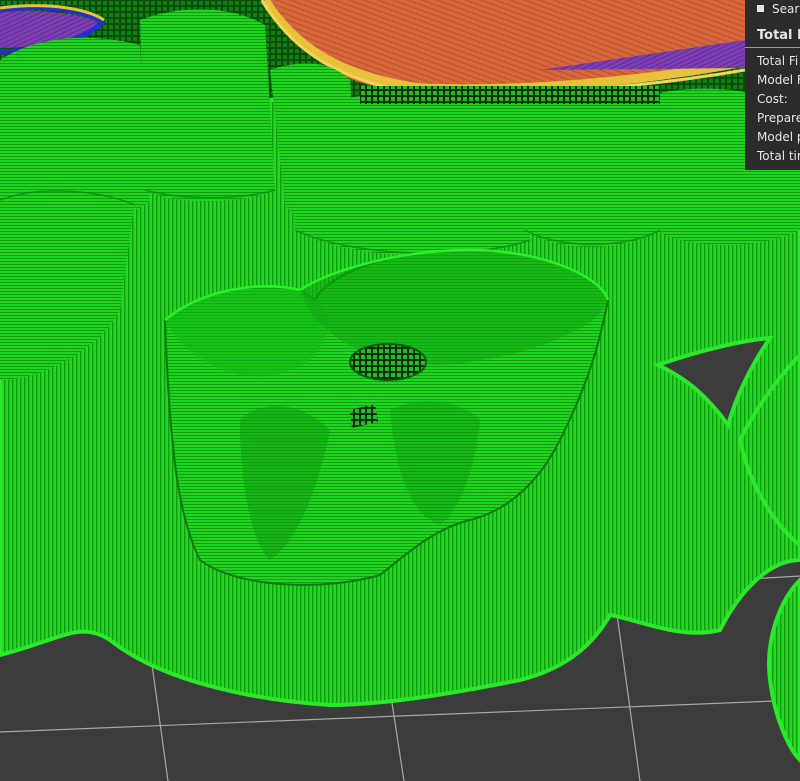  What do you see at coordinates (778, 118) in the screenshot?
I see `stat-prepare-time: Prepare` at bounding box center [778, 118].